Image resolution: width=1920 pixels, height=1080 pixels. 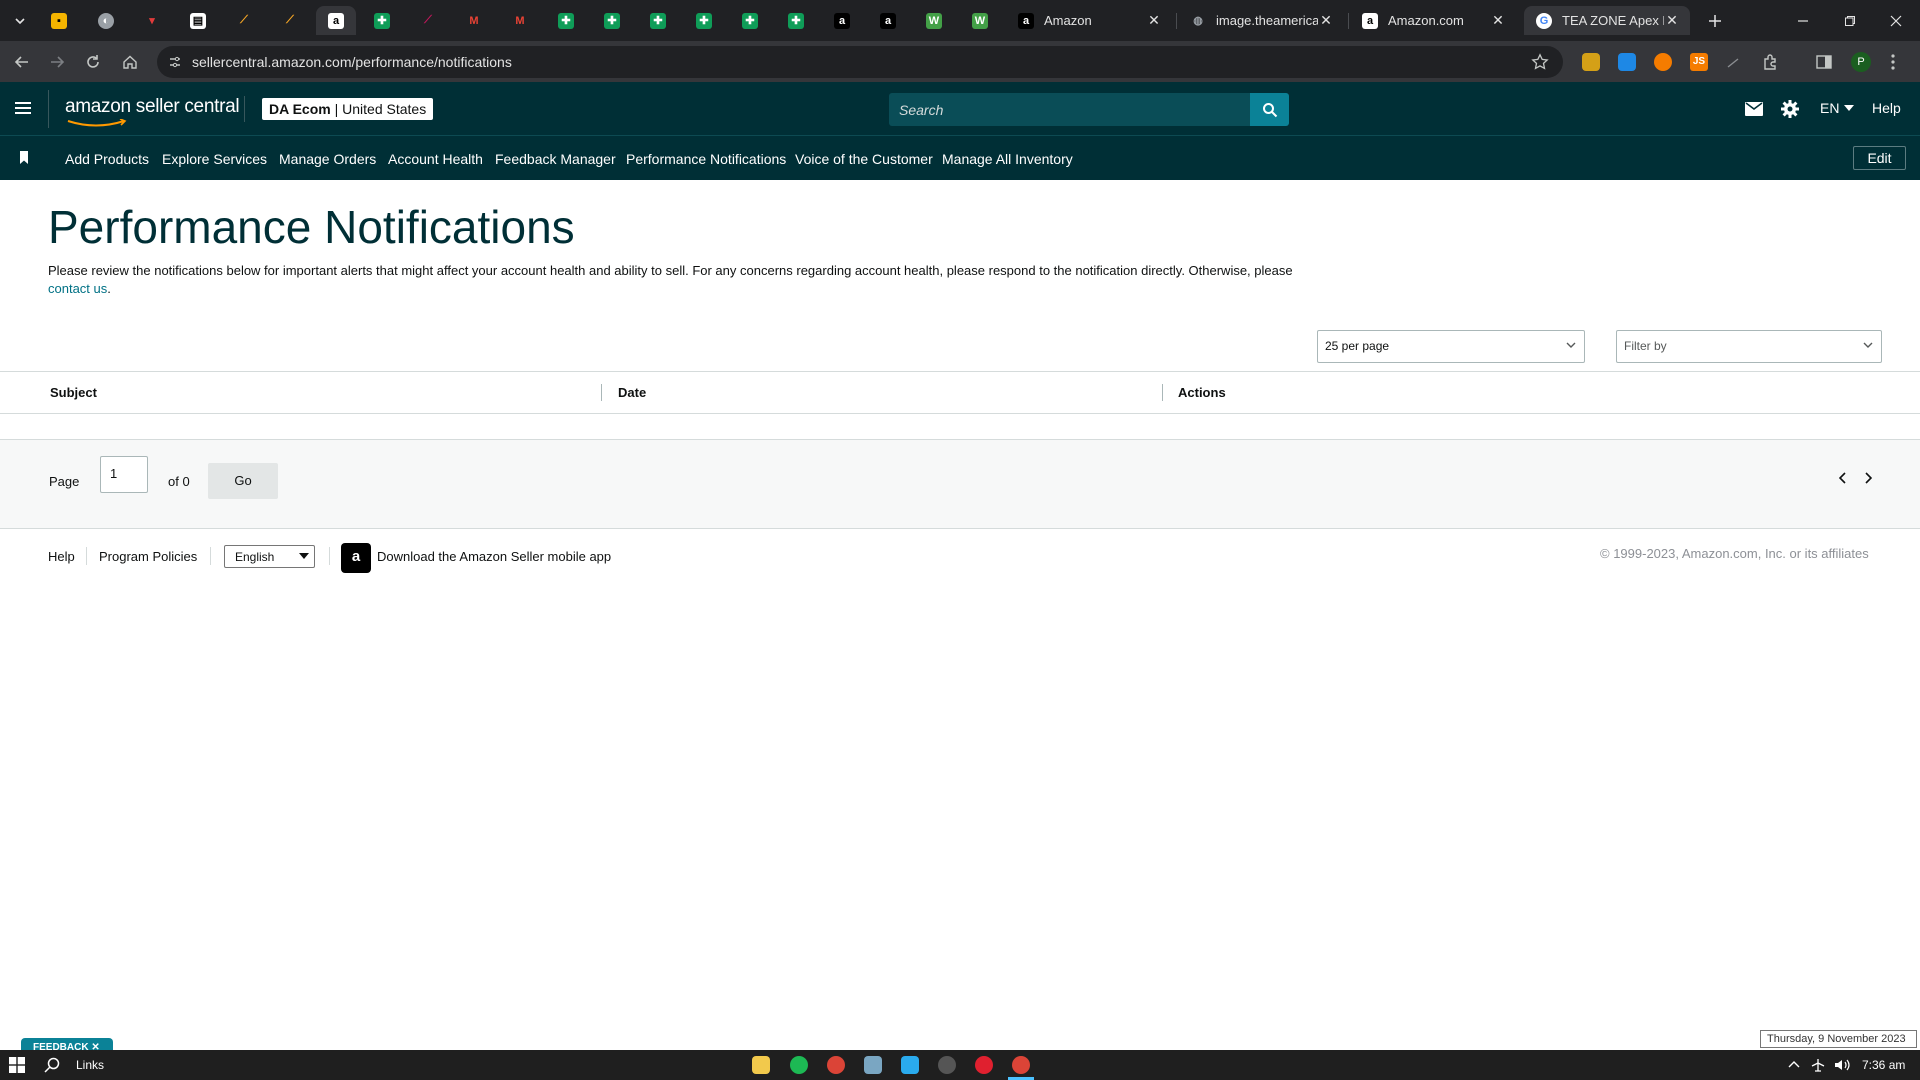 What do you see at coordinates (214, 159) in the screenshot?
I see `nav-explore-services: Explore Services` at bounding box center [214, 159].